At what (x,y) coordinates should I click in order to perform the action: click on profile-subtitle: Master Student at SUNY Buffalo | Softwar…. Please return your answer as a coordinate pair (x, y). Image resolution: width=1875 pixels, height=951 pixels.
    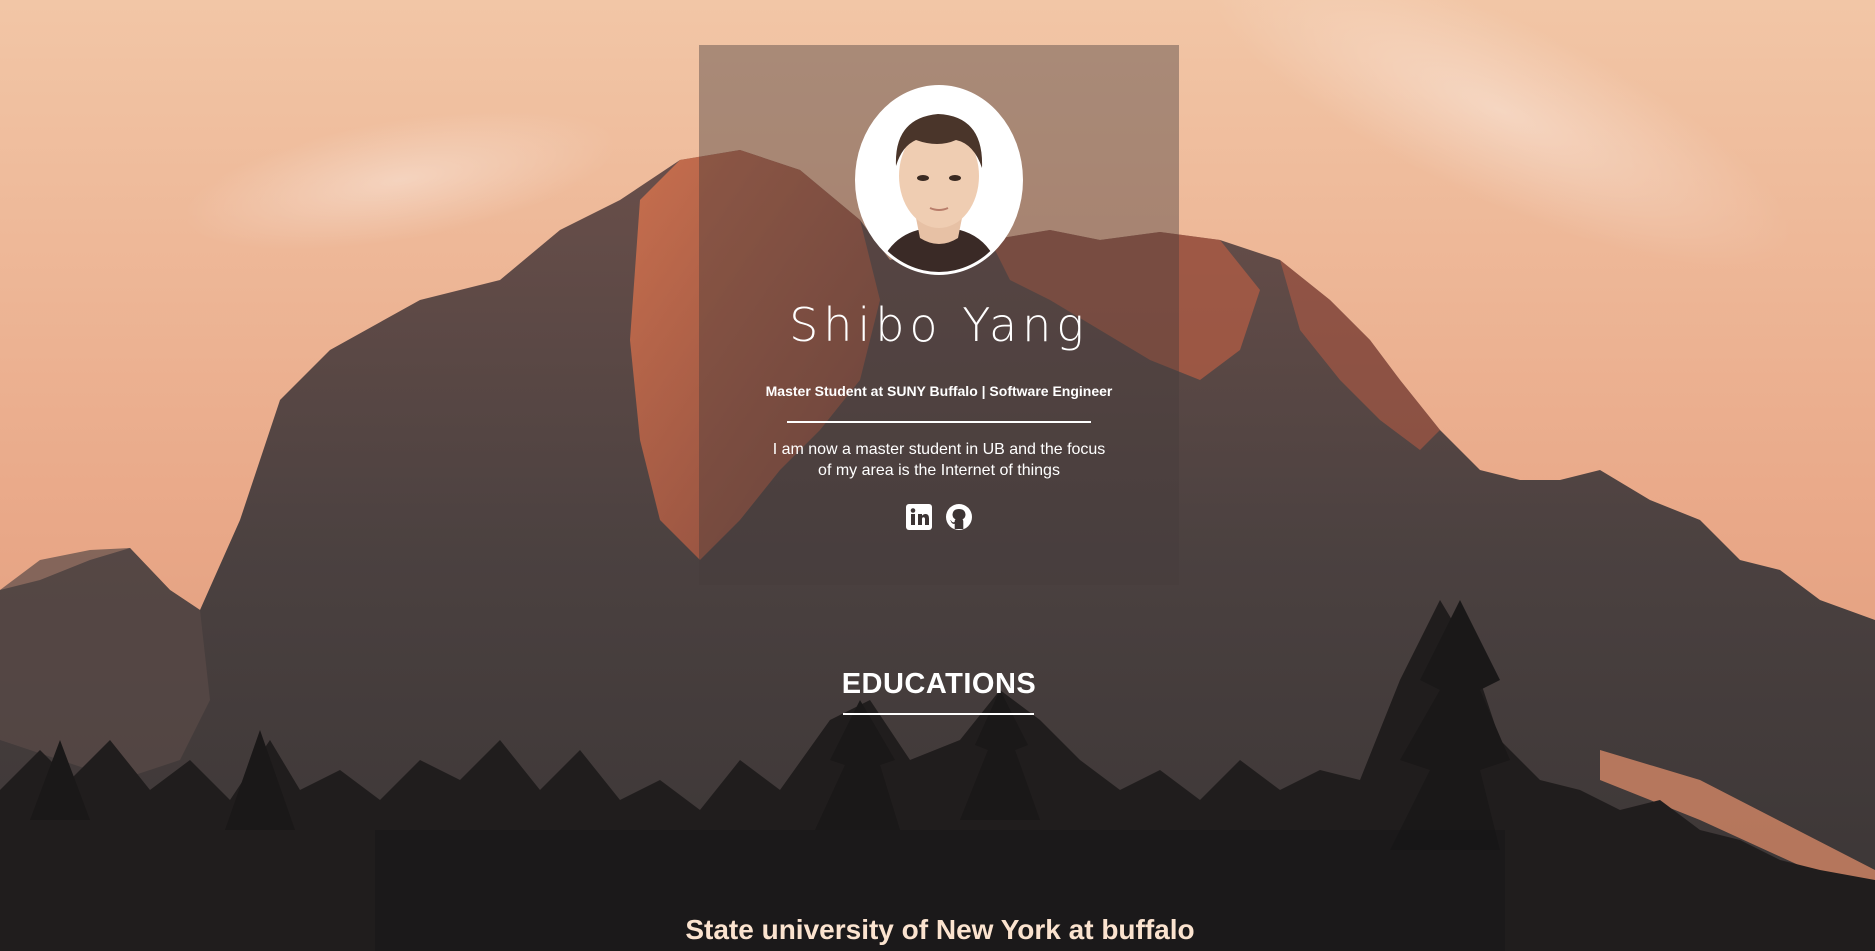
    Looking at the image, I should click on (939, 391).